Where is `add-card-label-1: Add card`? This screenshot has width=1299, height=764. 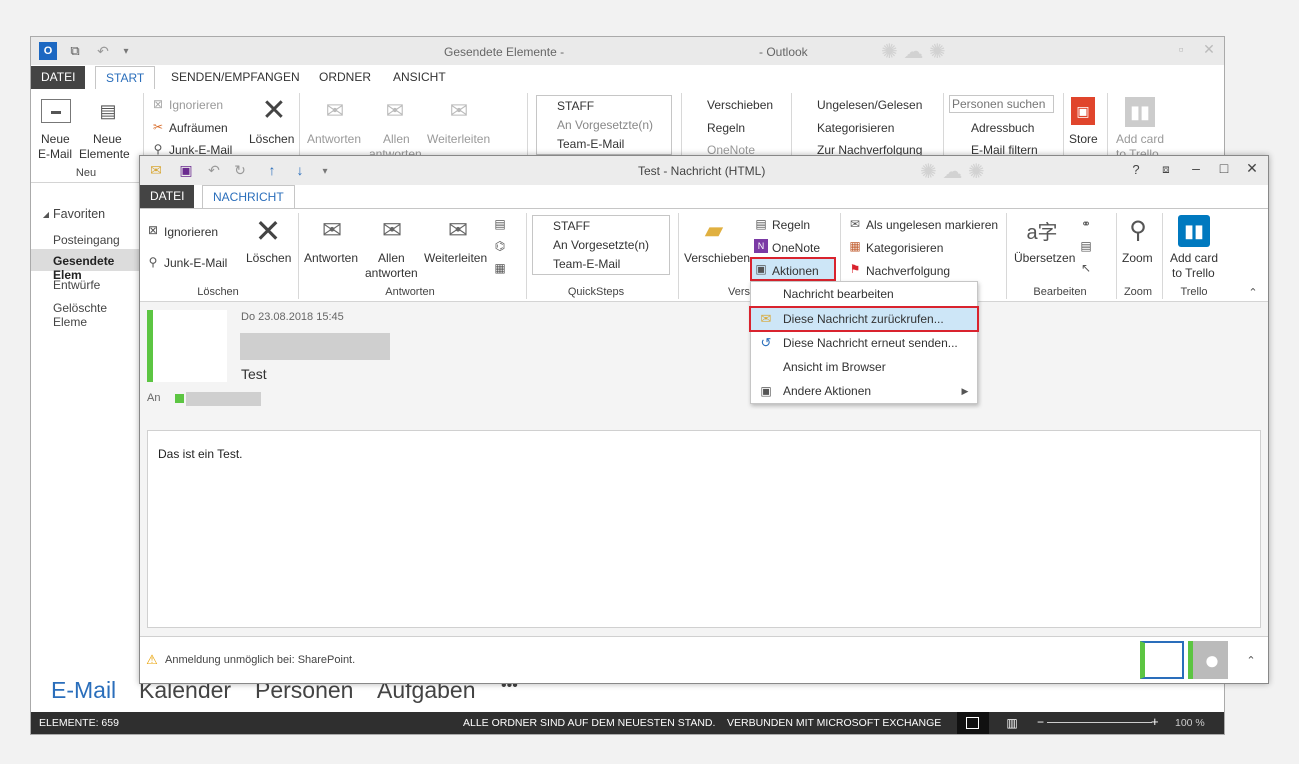
add-card-label-1: Add card is located at coordinates (1194, 258).